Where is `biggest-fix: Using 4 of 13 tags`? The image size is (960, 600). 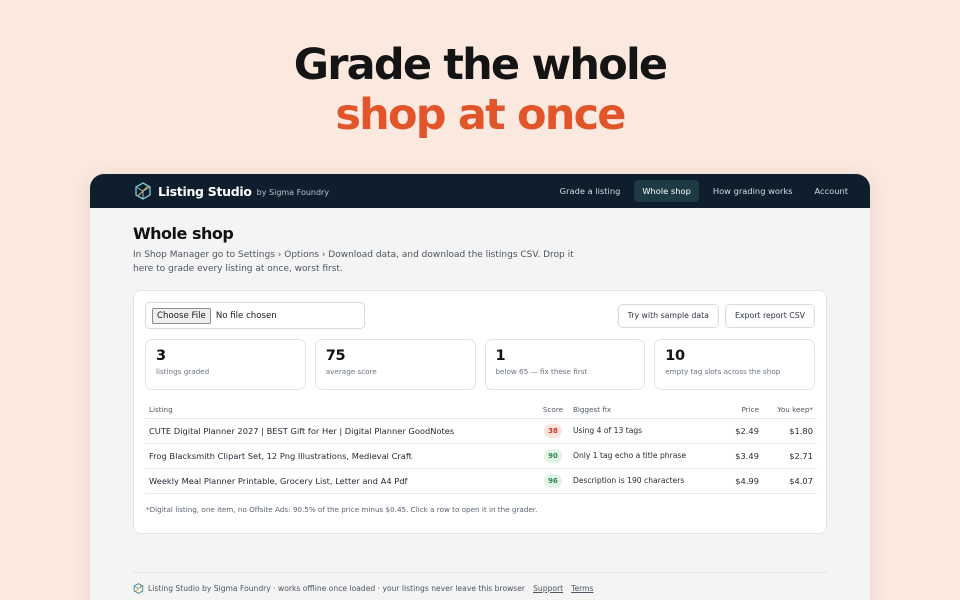
biggest-fix: Using 4 of 13 tags is located at coordinates (642, 431).